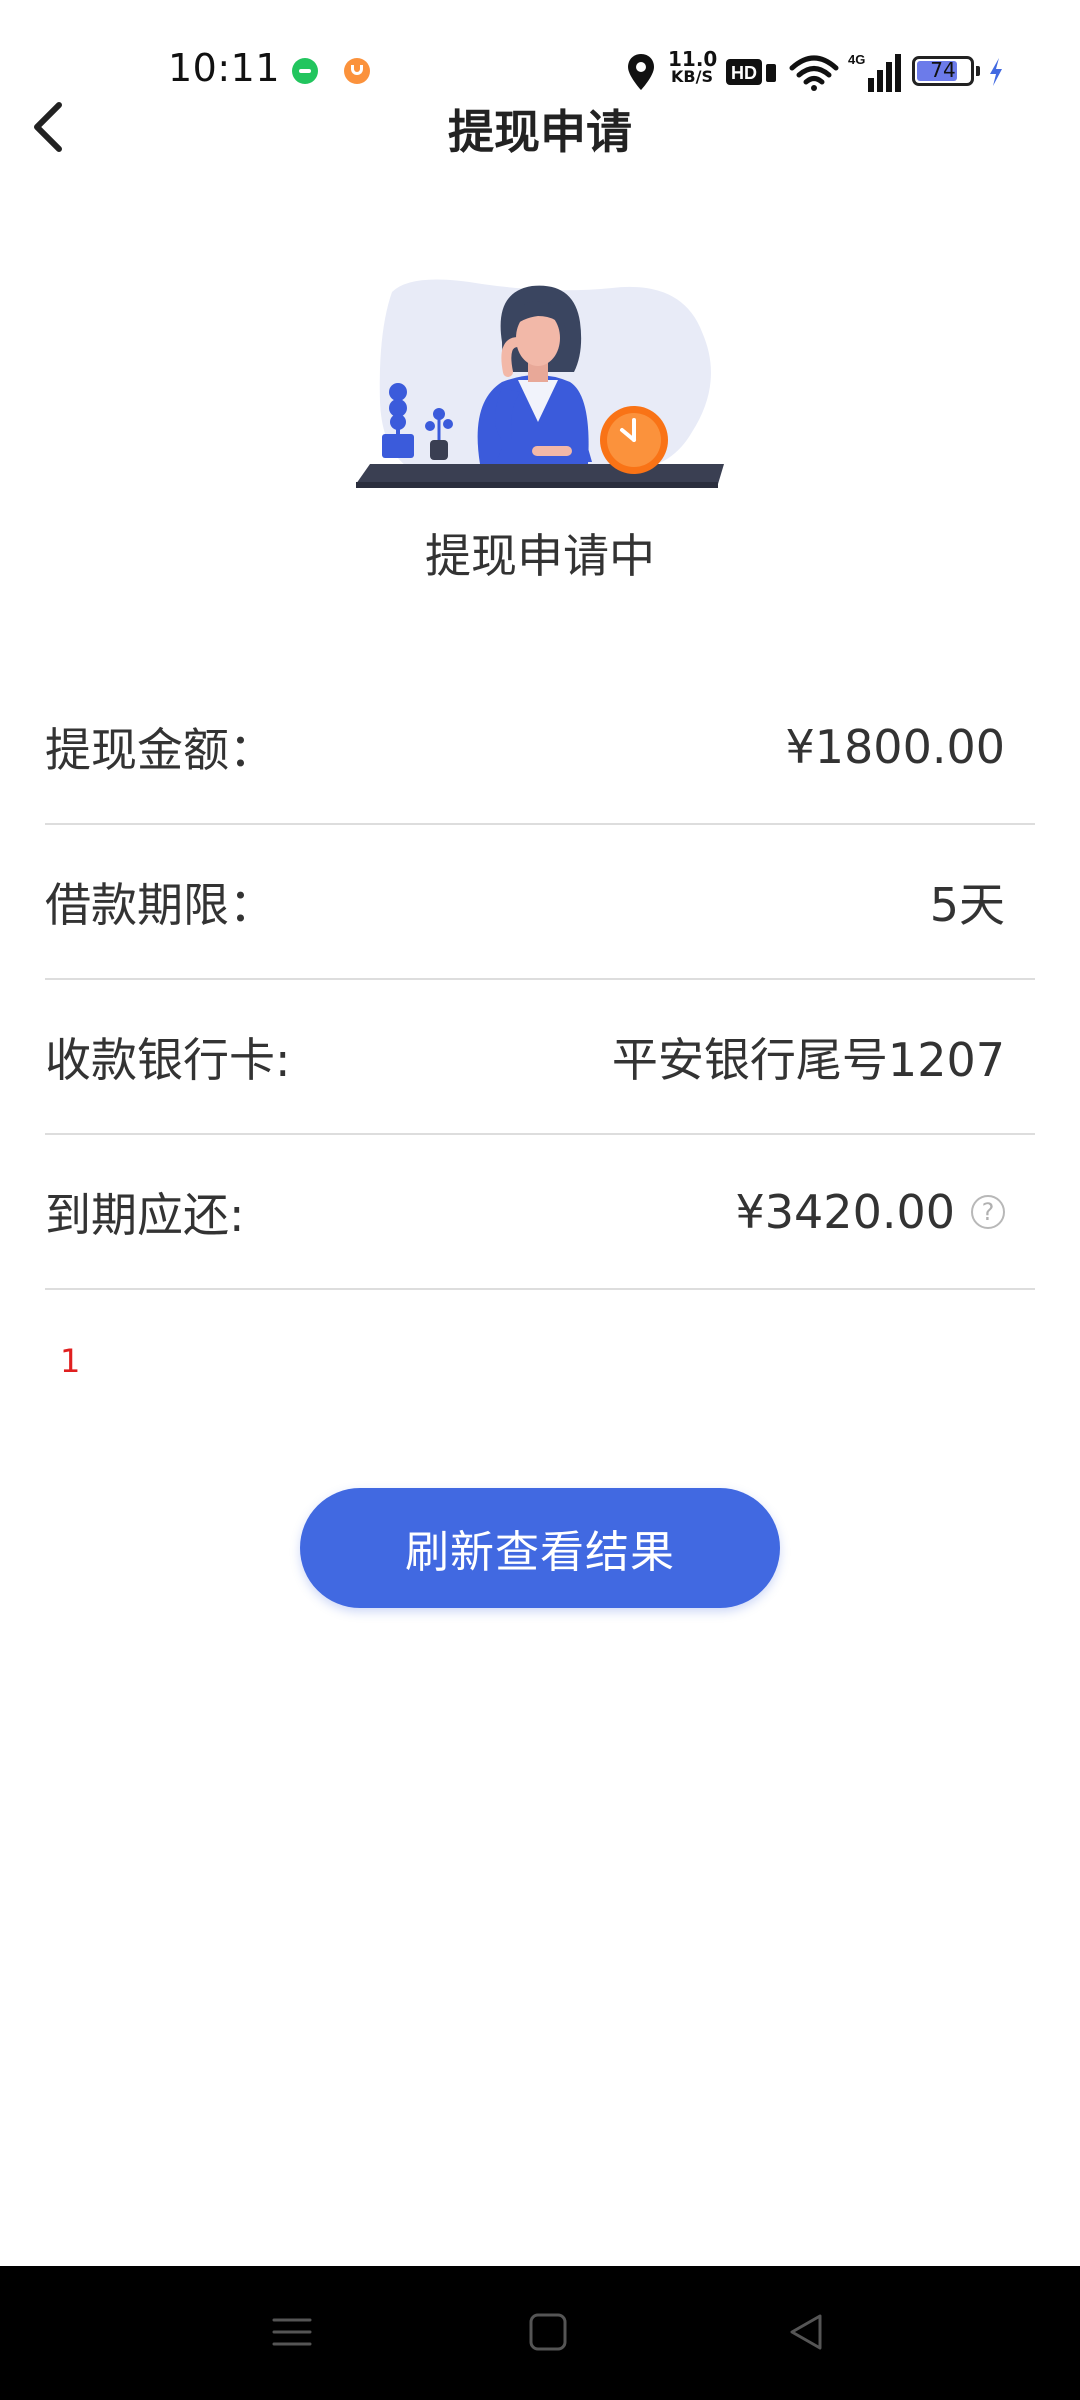  Describe the element at coordinates (814, 73) in the screenshot. I see `wifi-icon` at that location.